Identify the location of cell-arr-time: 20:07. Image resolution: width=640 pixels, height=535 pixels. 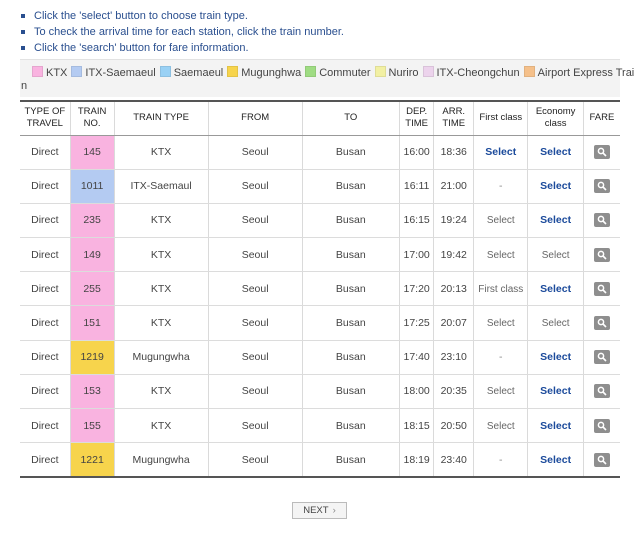
(453, 323).